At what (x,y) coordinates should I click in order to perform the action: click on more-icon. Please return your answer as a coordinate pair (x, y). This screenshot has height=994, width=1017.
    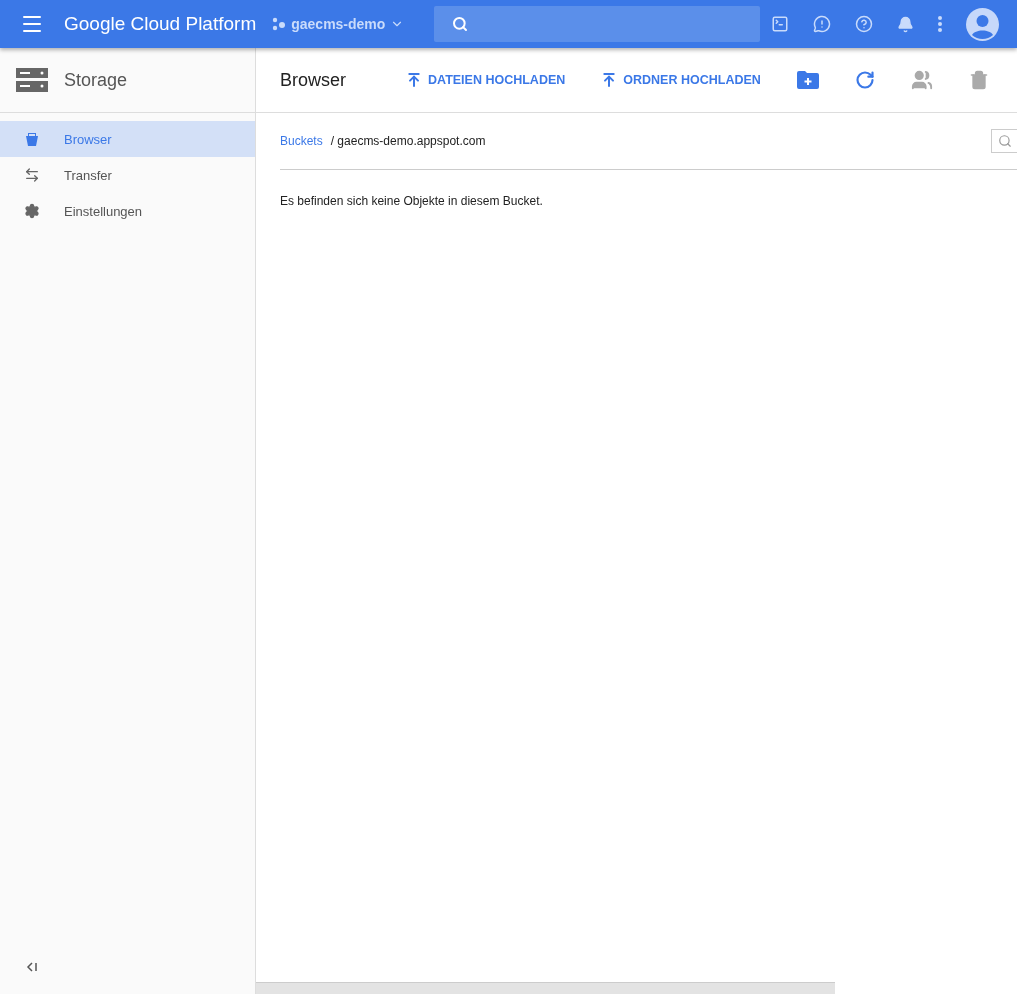
    Looking at the image, I should click on (940, 24).